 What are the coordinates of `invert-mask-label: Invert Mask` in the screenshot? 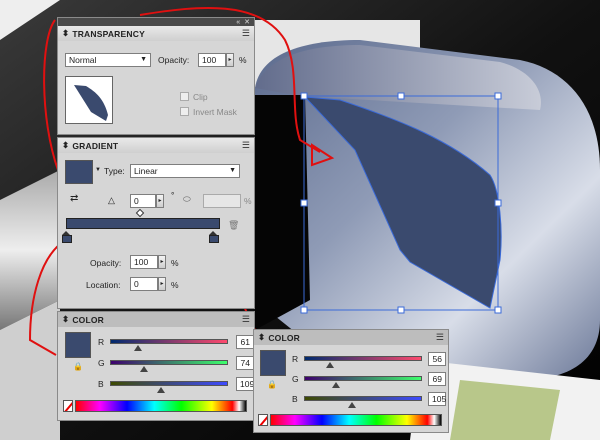 It's located at (215, 112).